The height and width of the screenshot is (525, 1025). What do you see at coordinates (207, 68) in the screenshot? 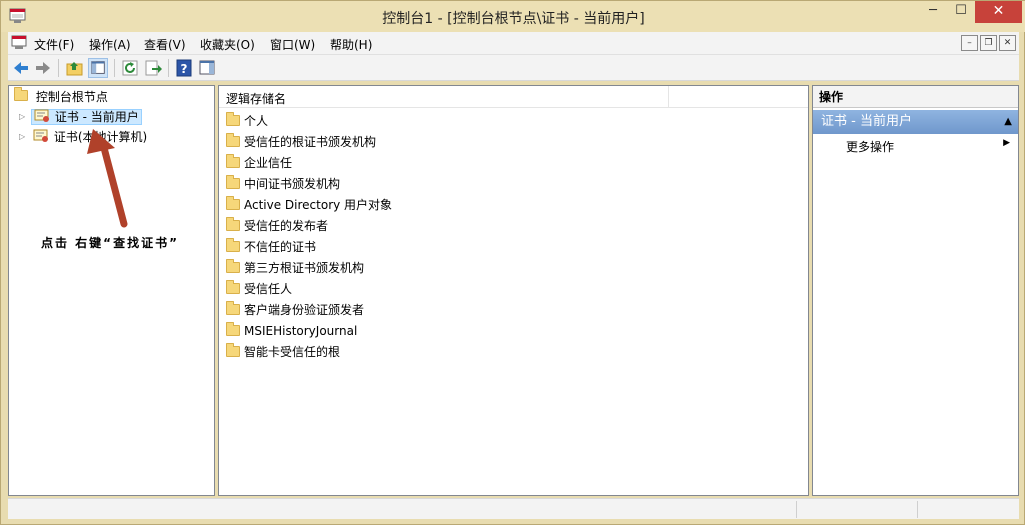
I see `show-hide-action-pane-icon` at bounding box center [207, 68].